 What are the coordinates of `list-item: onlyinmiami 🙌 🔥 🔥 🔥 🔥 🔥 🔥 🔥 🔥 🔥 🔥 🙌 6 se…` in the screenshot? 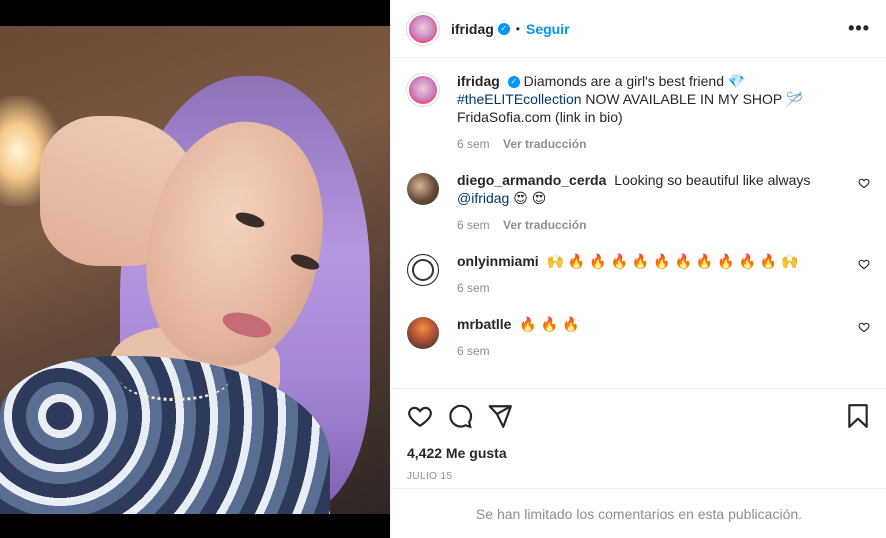 It's located at (638, 274).